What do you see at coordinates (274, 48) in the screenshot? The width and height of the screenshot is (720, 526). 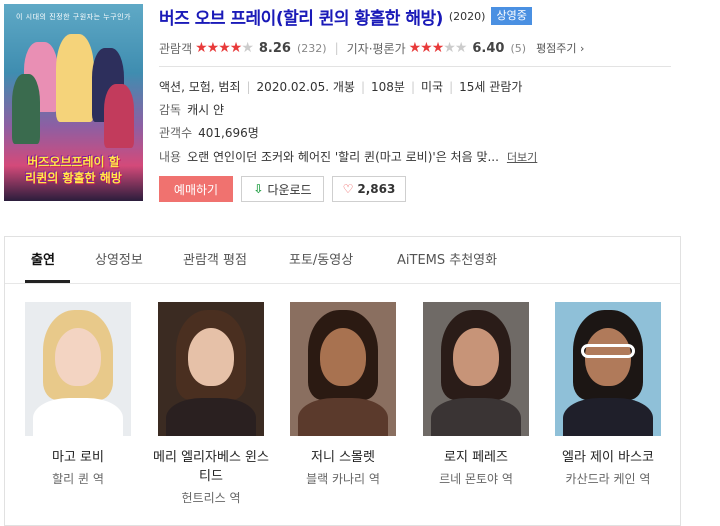 I see `audience-score: 8.26` at bounding box center [274, 48].